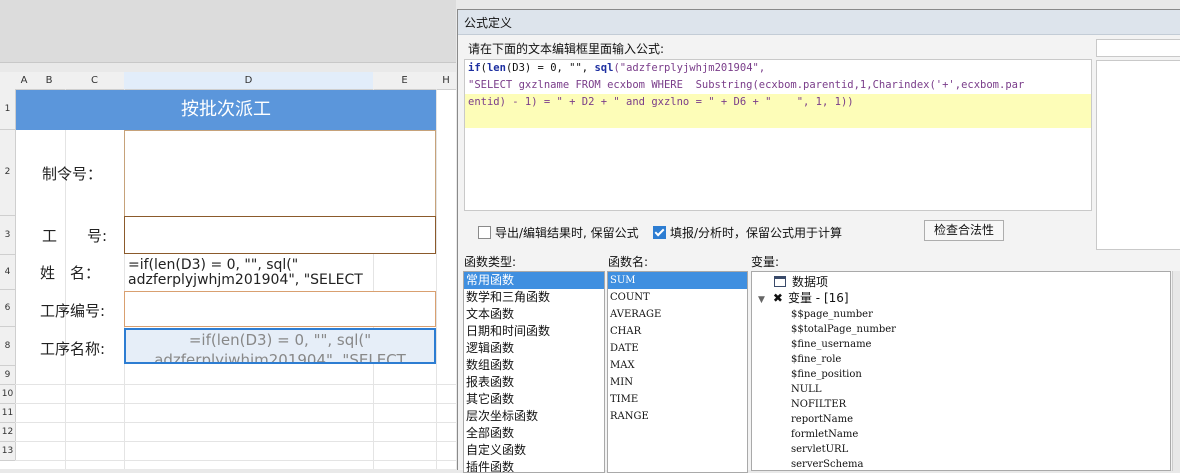  What do you see at coordinates (761, 300) in the screenshot?
I see `chevron-down-icon: ▼` at bounding box center [761, 300].